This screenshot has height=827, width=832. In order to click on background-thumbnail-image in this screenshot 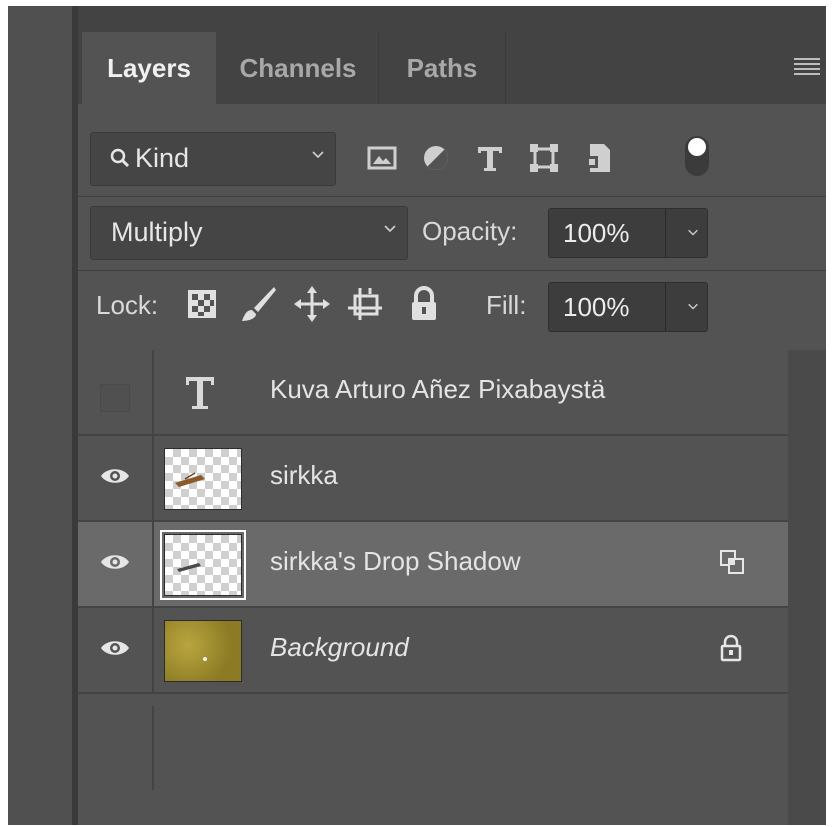, I will do `click(205, 659)`.